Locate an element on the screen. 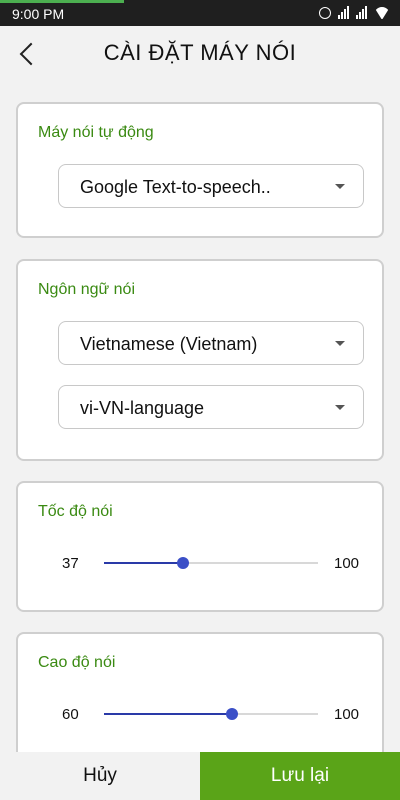 The height and width of the screenshot is (800, 400). pitch-slider-row: 60 100 is located at coordinates (200, 714).